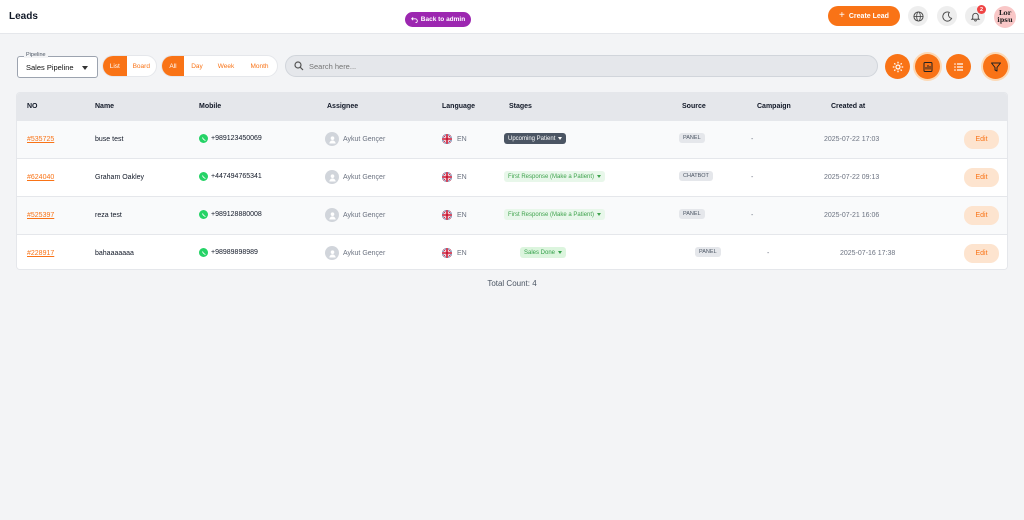 This screenshot has width=1024, height=520. I want to click on source-badge: CHATBOT, so click(696, 176).